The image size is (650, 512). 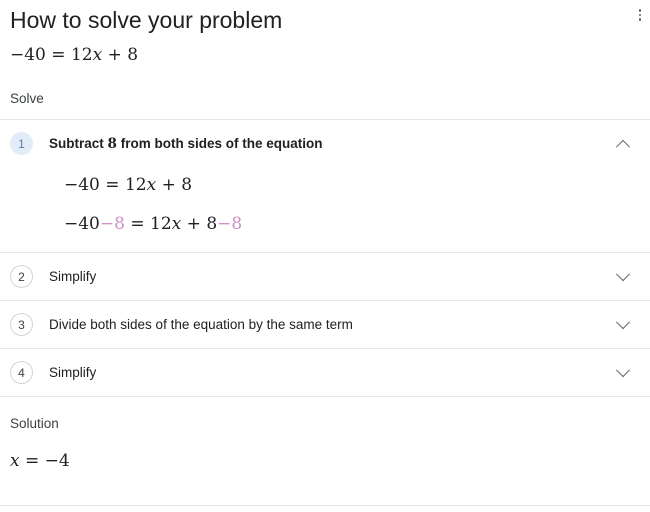 I want to click on solution-equals: =, so click(x=32, y=461).